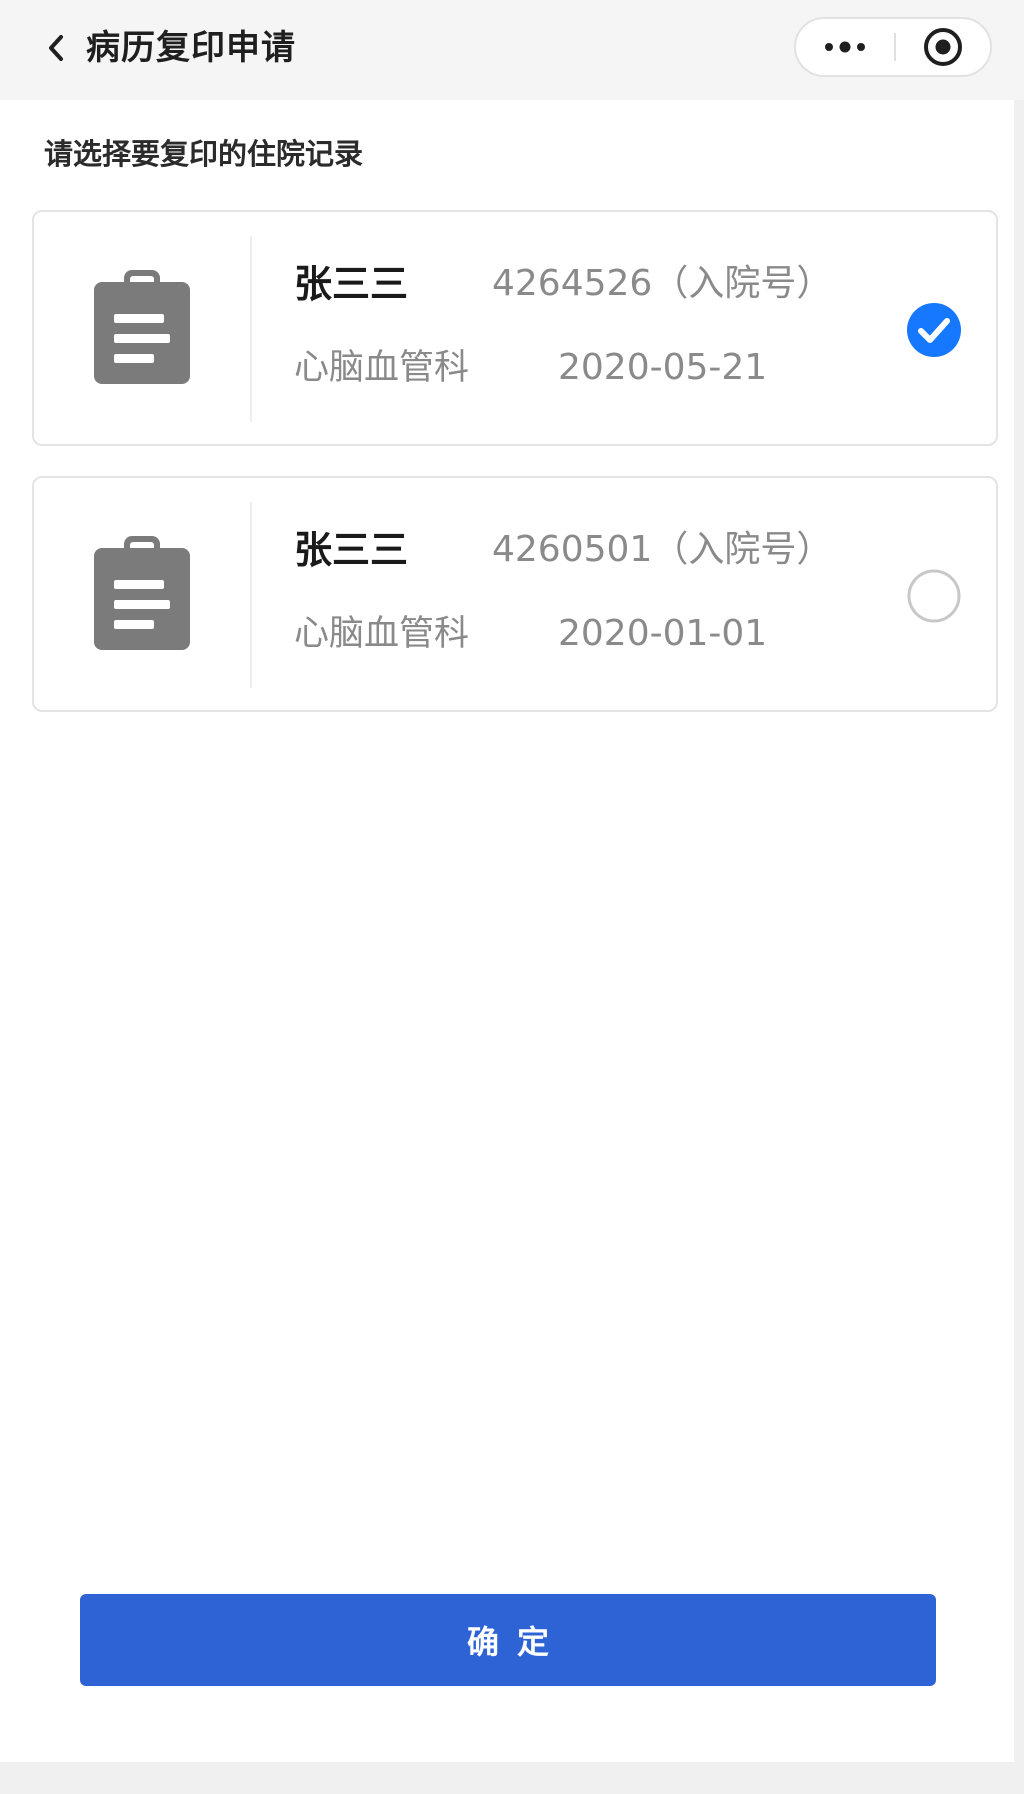 This screenshot has width=1024, height=1794. Describe the element at coordinates (662, 283) in the screenshot. I see `admission-number: 4264526（入院号）` at that location.